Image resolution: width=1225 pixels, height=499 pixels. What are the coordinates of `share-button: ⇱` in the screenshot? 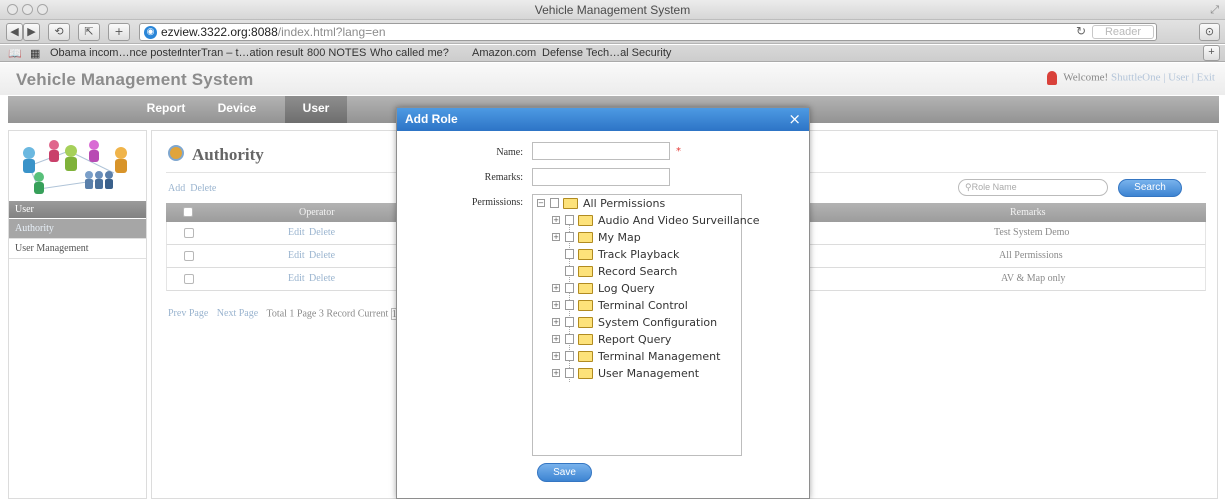 It's located at (89, 32).